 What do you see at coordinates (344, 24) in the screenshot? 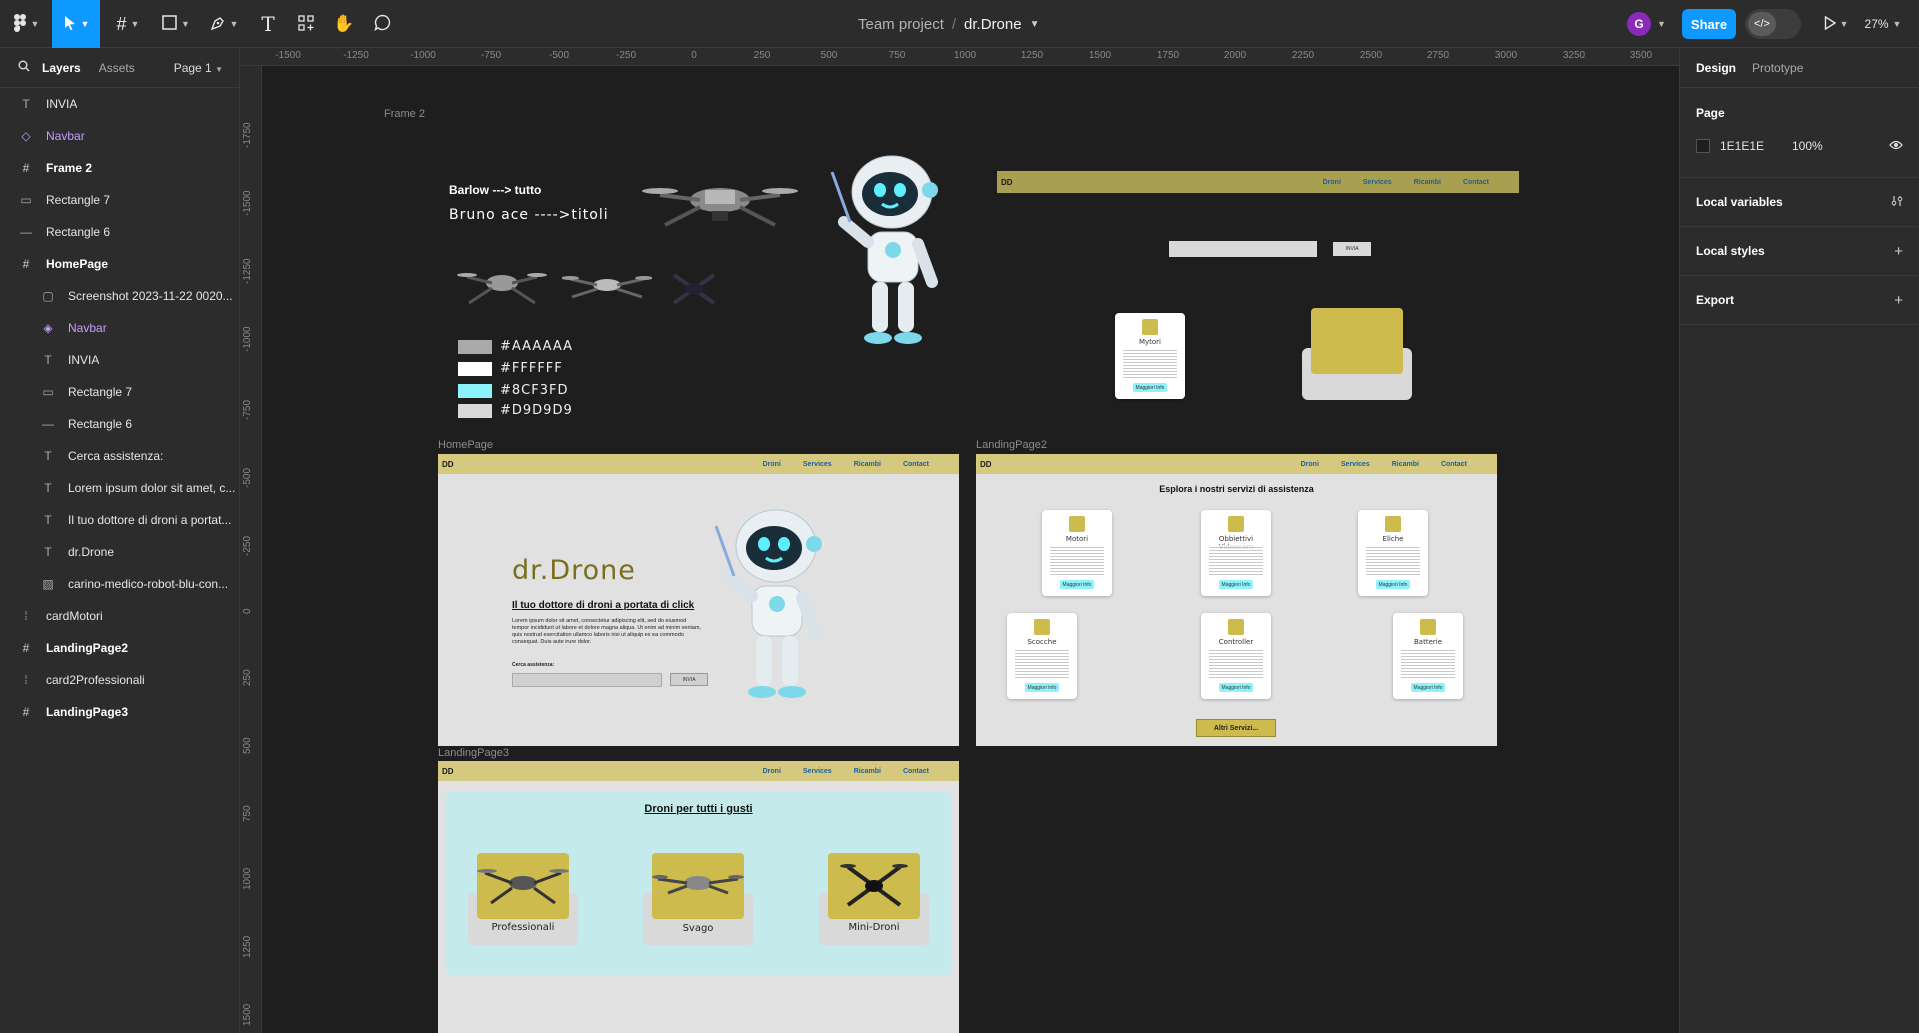
I see `hand-tool-button: ✋` at bounding box center [344, 24].